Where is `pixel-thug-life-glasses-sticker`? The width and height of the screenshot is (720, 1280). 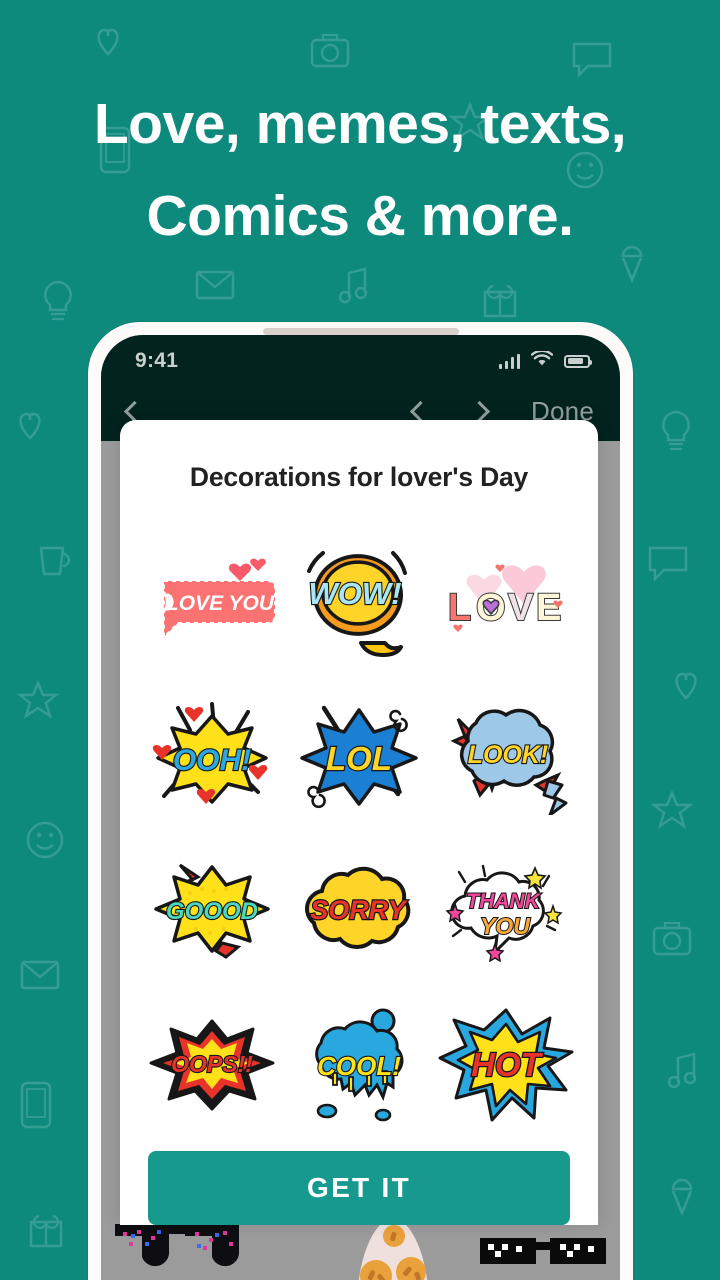
pixel-thug-life-glasses-sticker is located at coordinates (543, 1257).